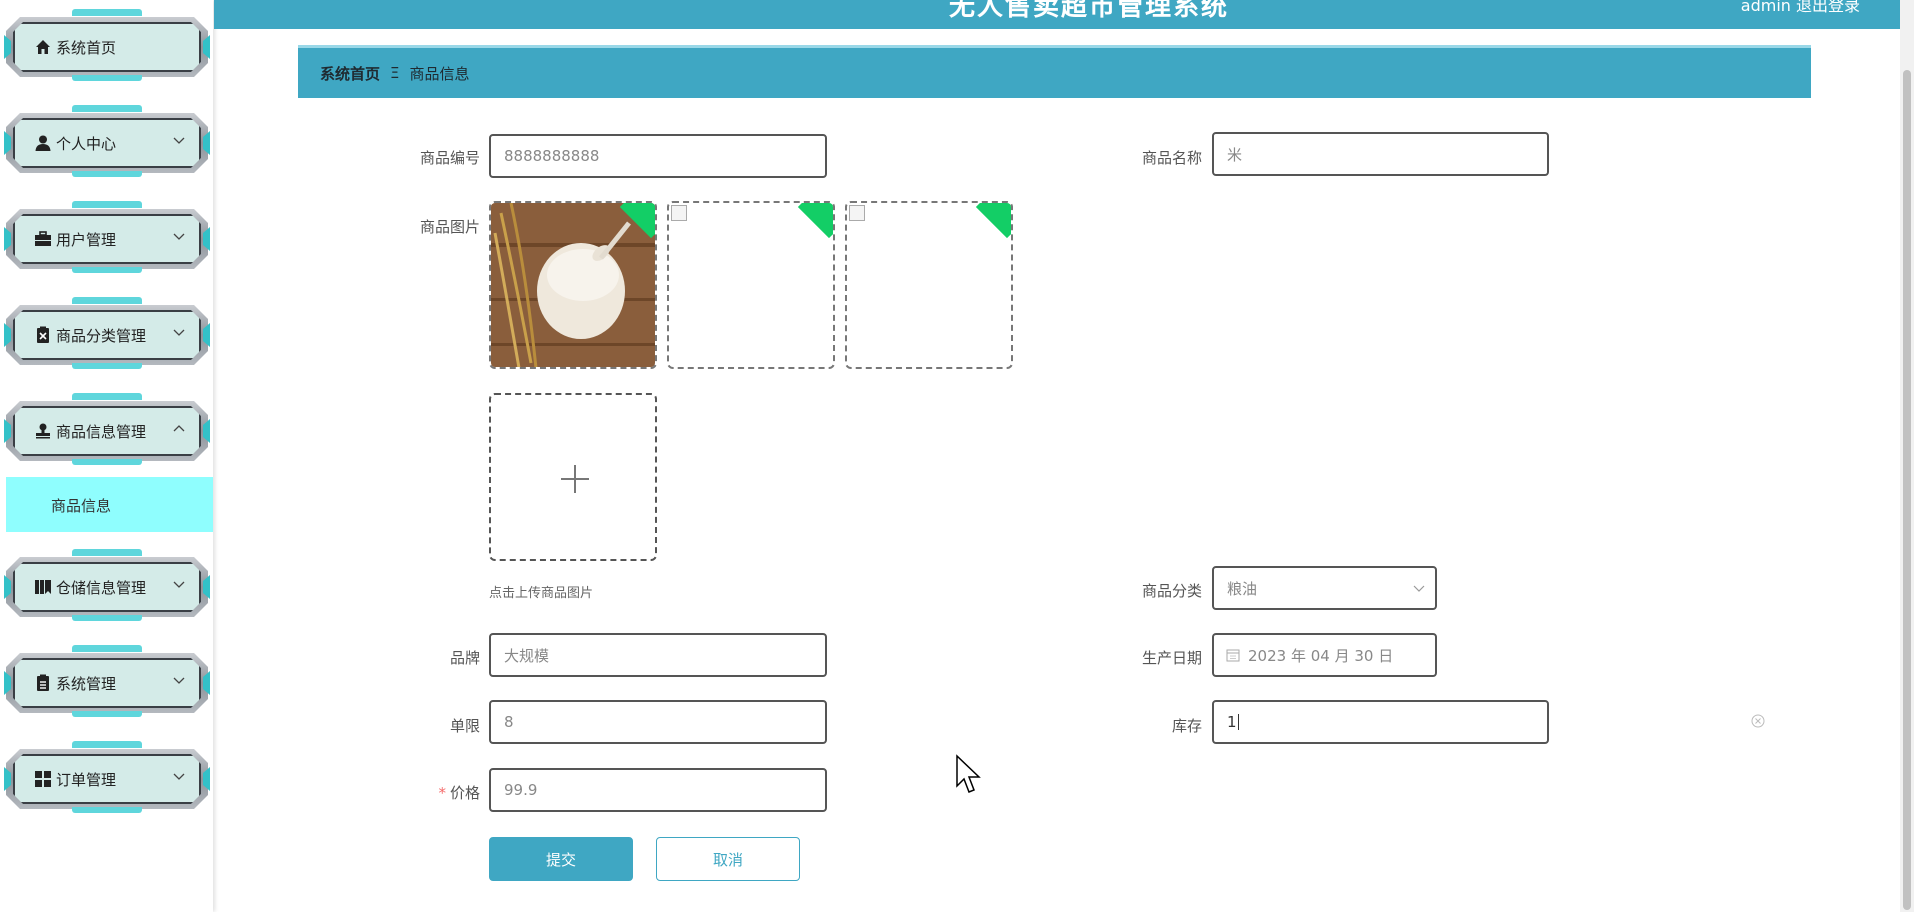 Image resolution: width=1914 pixels, height=912 pixels. Describe the element at coordinates (1380, 154) in the screenshot. I see `name-input: 米` at that location.